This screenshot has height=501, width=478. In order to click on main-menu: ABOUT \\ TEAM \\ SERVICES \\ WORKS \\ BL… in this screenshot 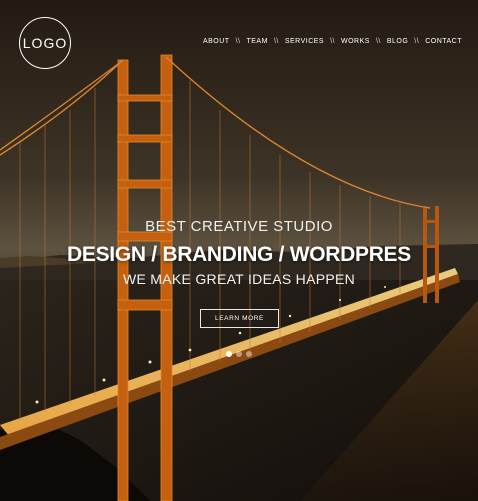, I will do `click(332, 41)`.